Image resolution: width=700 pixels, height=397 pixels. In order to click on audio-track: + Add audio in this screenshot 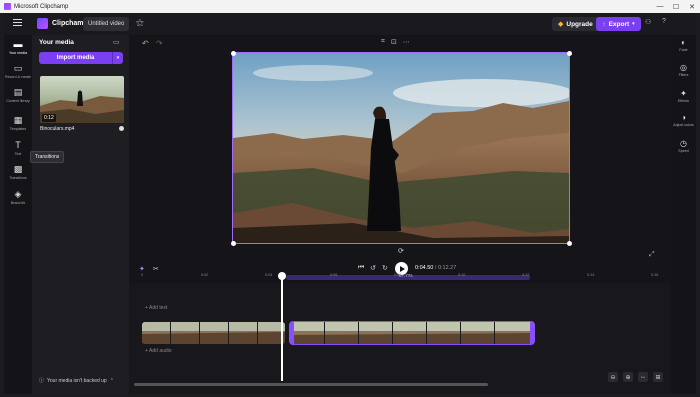, I will do `click(401, 352)`.